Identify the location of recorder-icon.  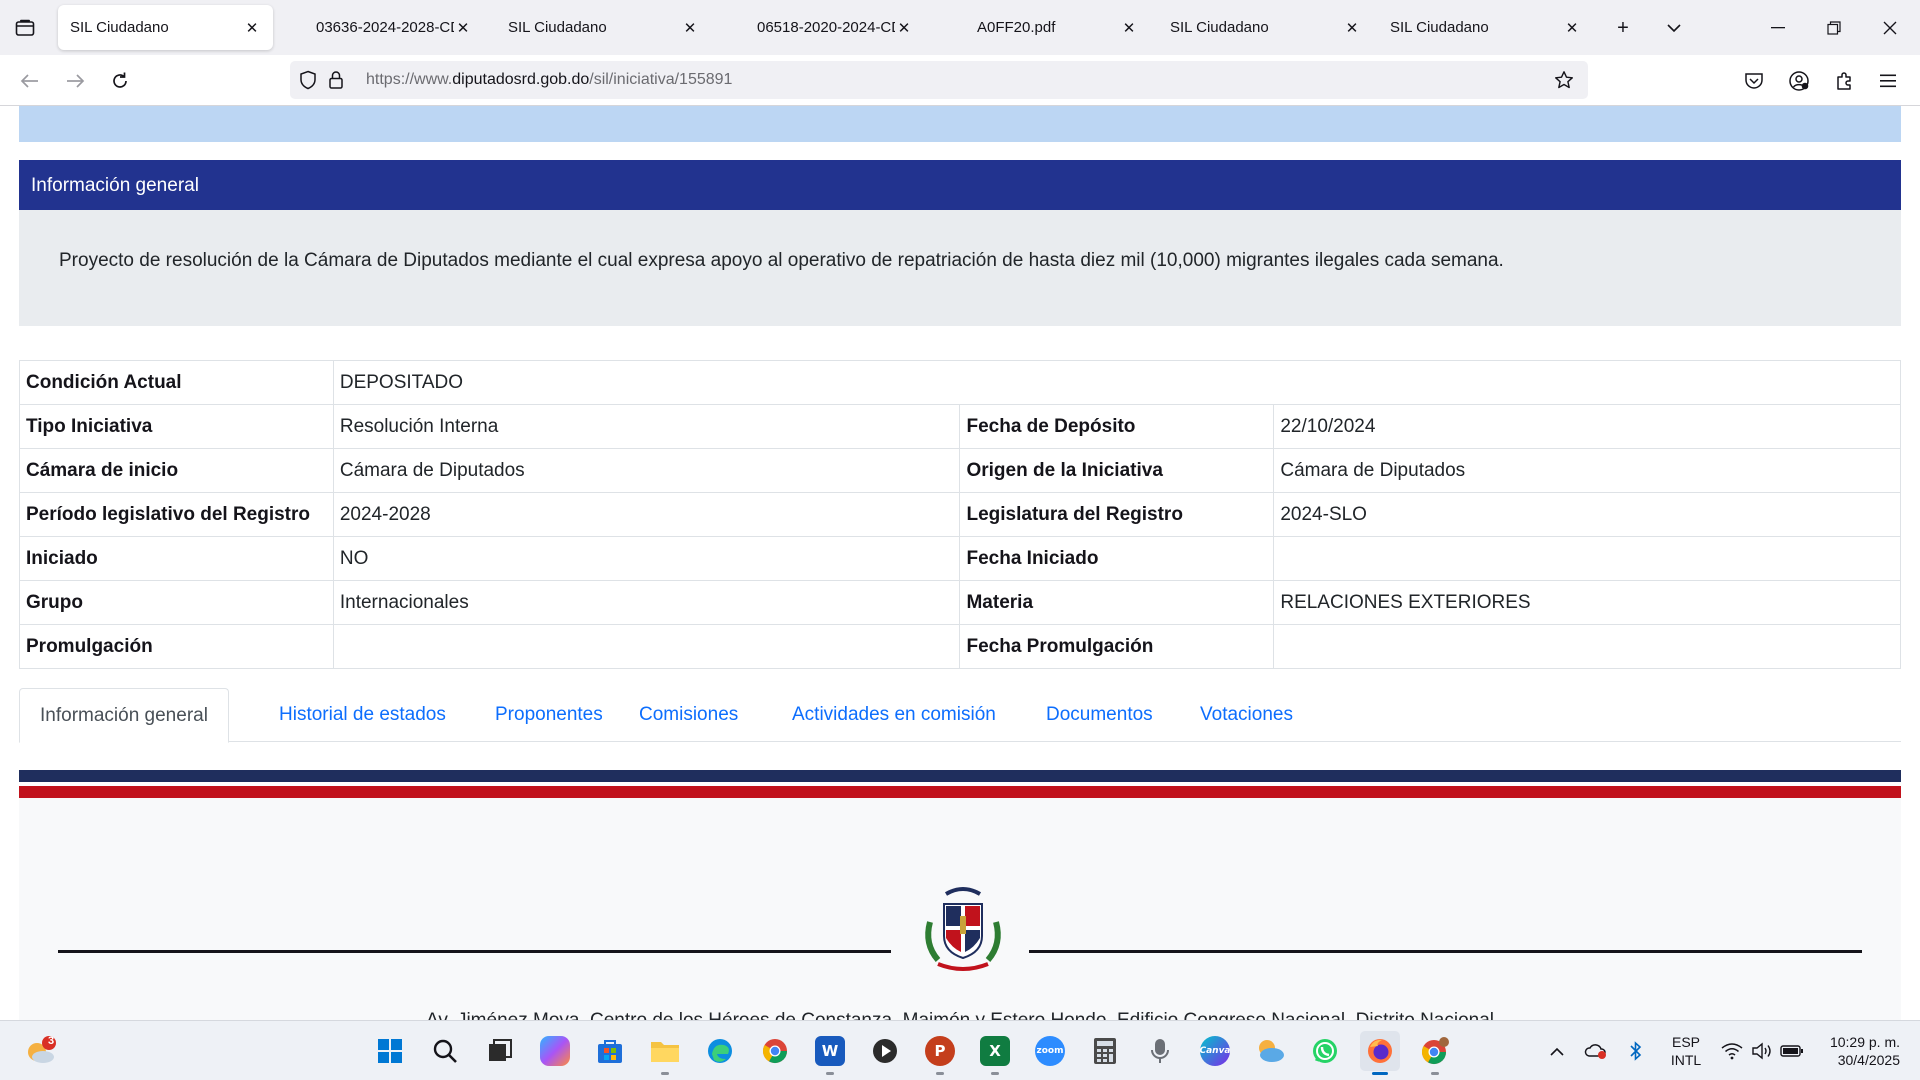
(1160, 1051).